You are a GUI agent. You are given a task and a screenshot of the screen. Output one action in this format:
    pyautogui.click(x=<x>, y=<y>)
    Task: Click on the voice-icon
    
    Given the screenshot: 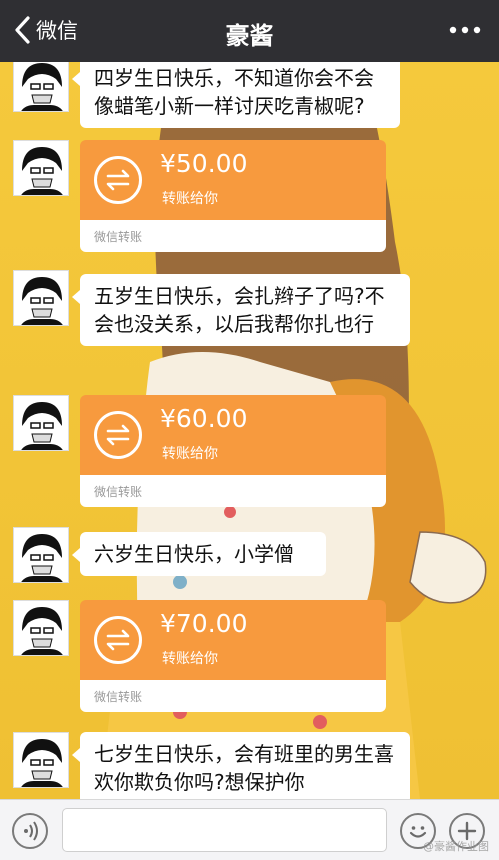 What is the action you would take?
    pyautogui.click(x=30, y=831)
    